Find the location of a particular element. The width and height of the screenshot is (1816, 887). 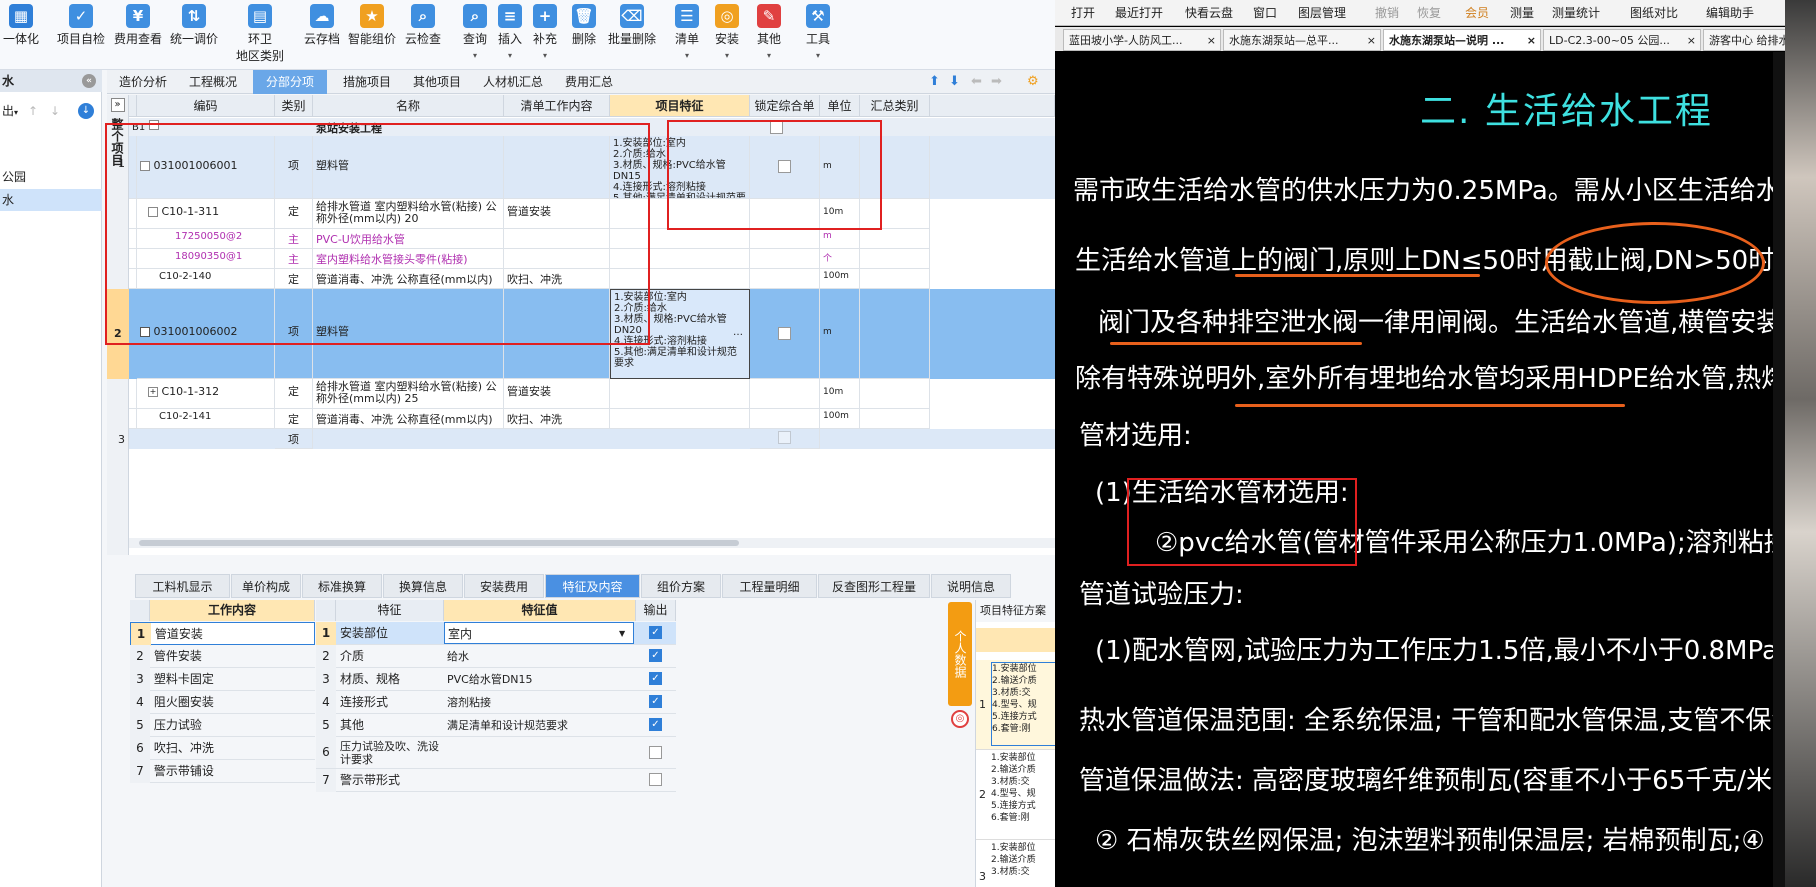

file-tab: 游客中心 给排水 is located at coordinates (1744, 40).